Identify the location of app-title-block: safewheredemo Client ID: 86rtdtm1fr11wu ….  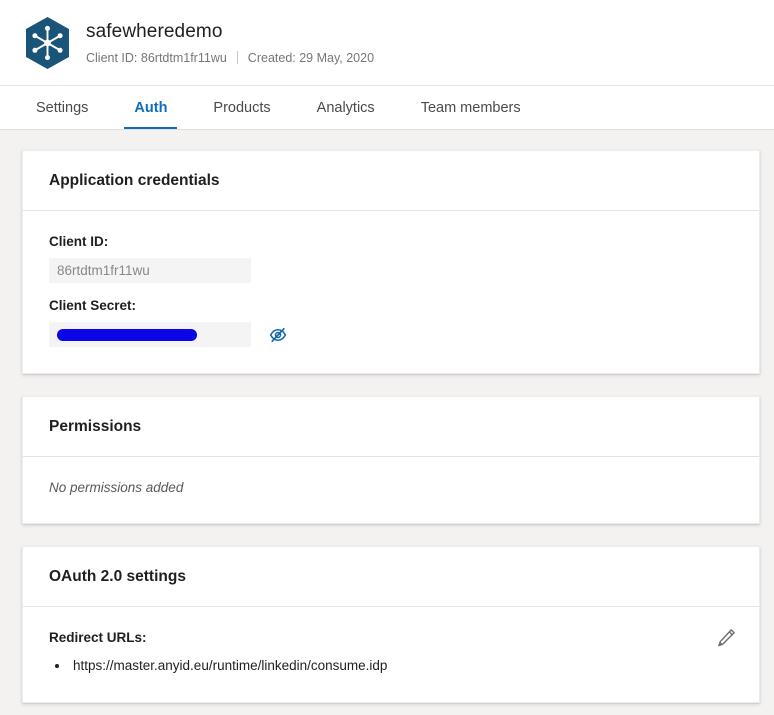
(230, 43).